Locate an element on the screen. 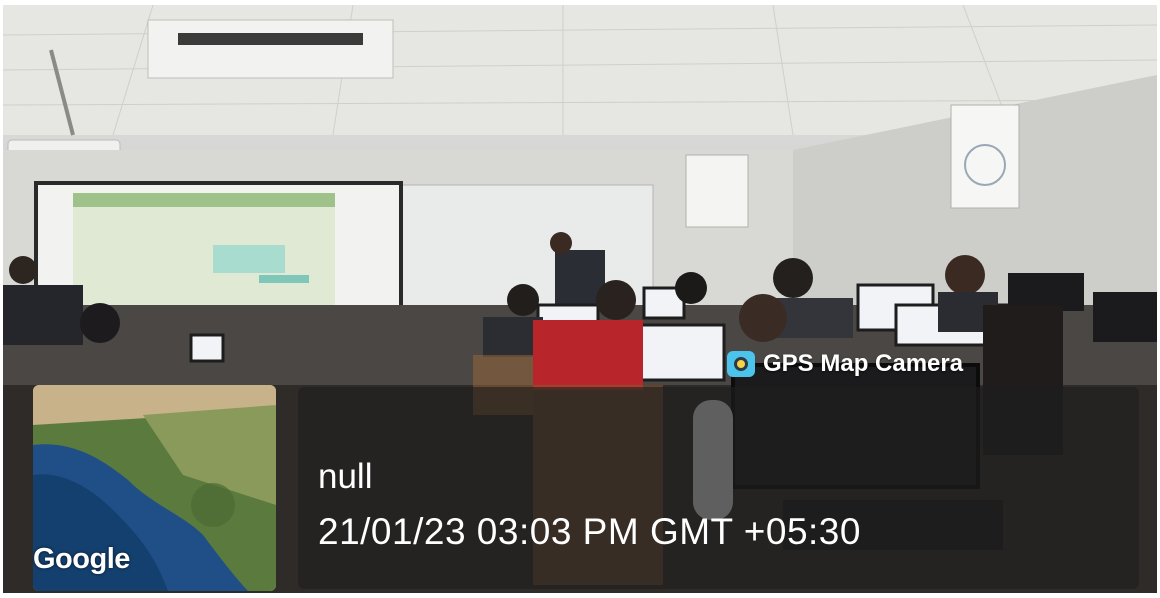  gps-map-camera-label: GPS Map Camera is located at coordinates (863, 363).